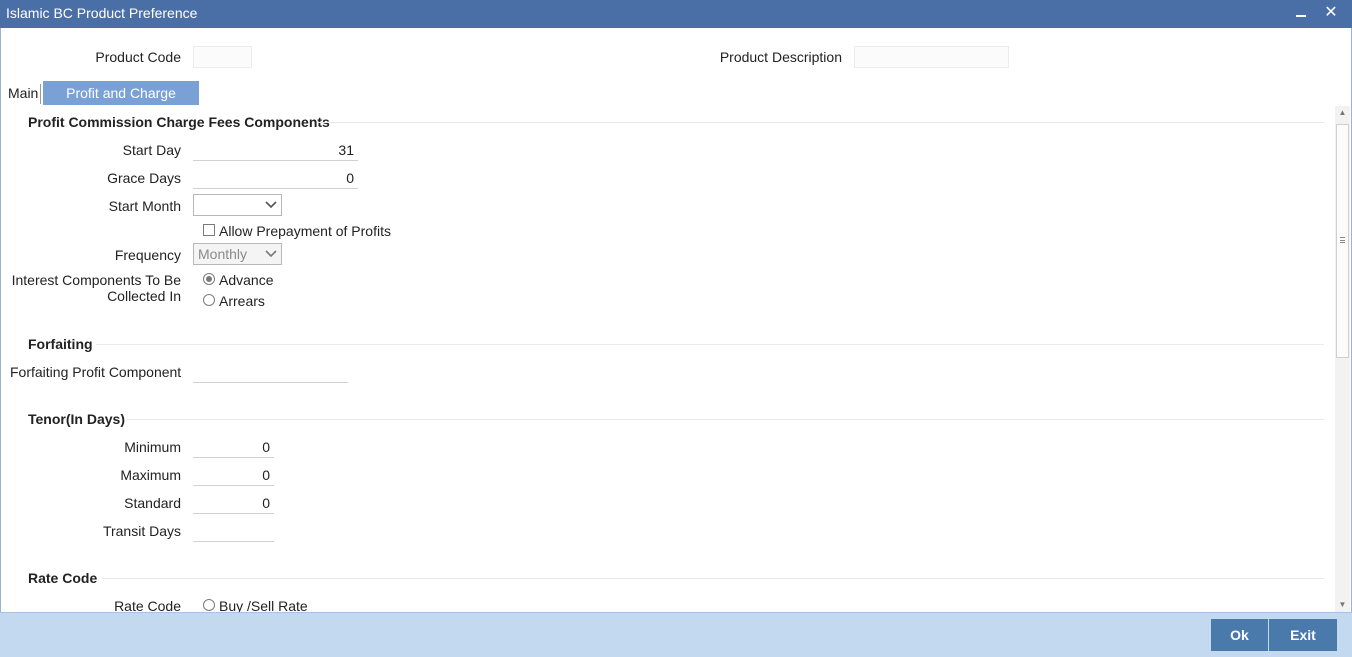 The image size is (1352, 657). I want to click on ok-button: Ok, so click(1239, 635).